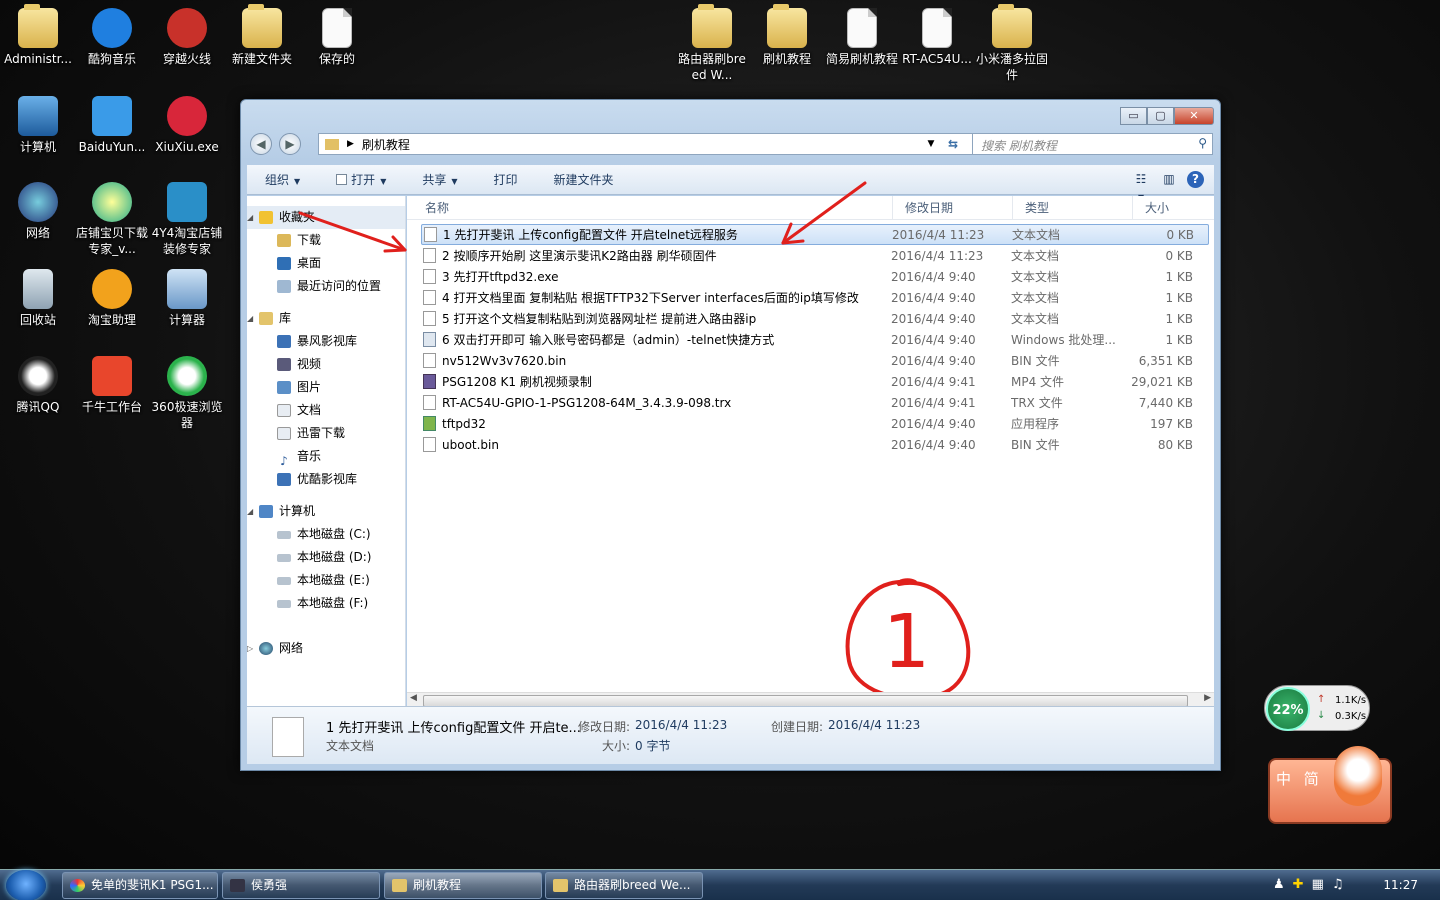  What do you see at coordinates (112, 383) in the screenshot?
I see `desktop-icon-qianniu: 千牛工作台` at bounding box center [112, 383].